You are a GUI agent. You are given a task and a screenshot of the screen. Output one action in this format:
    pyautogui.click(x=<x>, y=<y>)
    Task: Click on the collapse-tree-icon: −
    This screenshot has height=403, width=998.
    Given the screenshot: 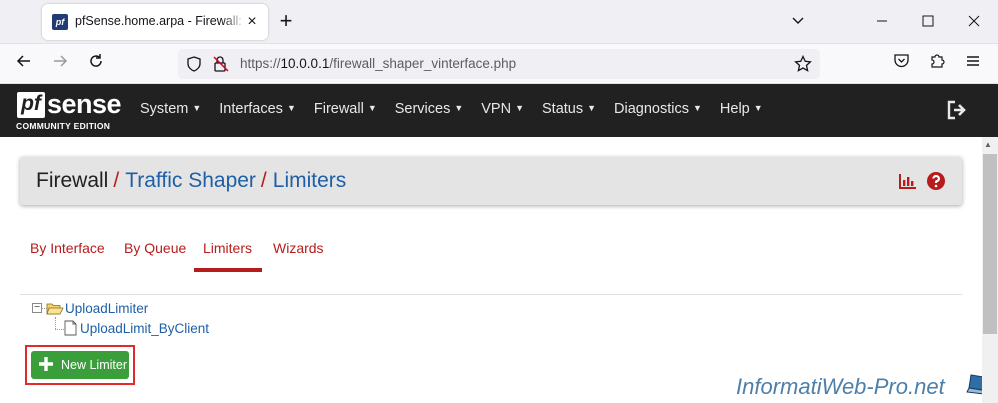 What is the action you would take?
    pyautogui.click(x=37, y=308)
    